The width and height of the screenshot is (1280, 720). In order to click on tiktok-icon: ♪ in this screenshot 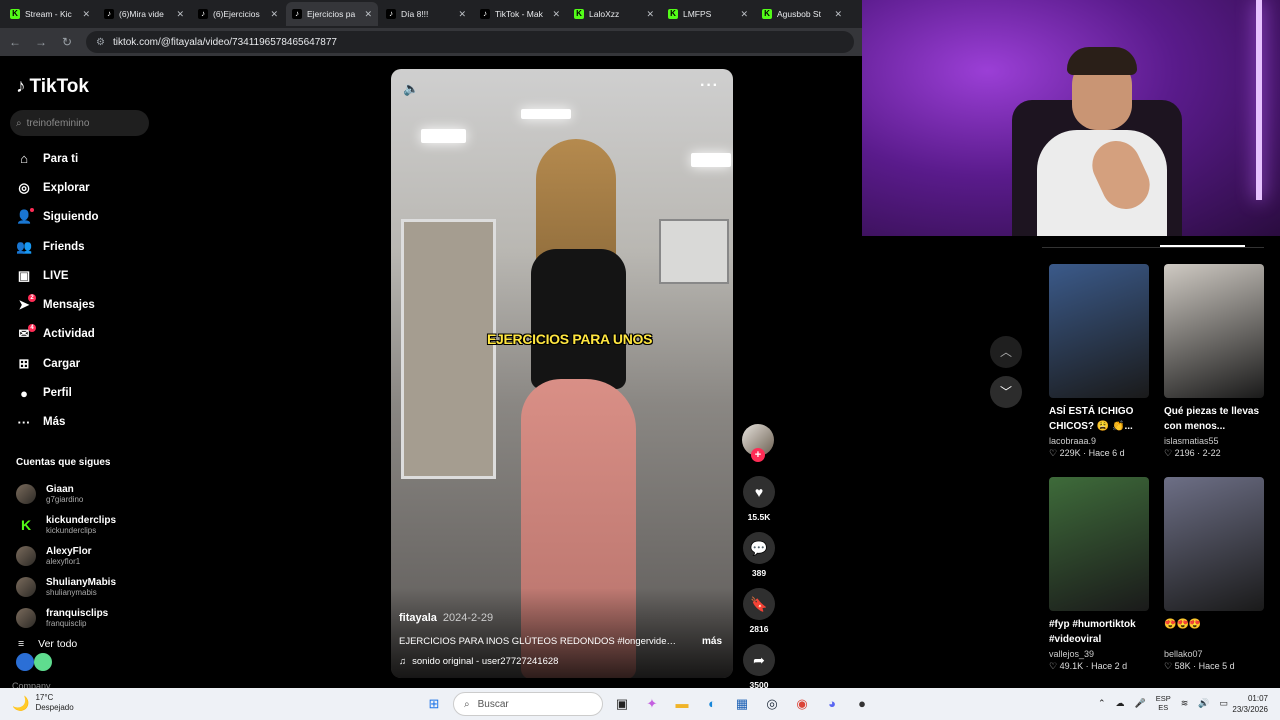, I will do `click(391, 14)`.